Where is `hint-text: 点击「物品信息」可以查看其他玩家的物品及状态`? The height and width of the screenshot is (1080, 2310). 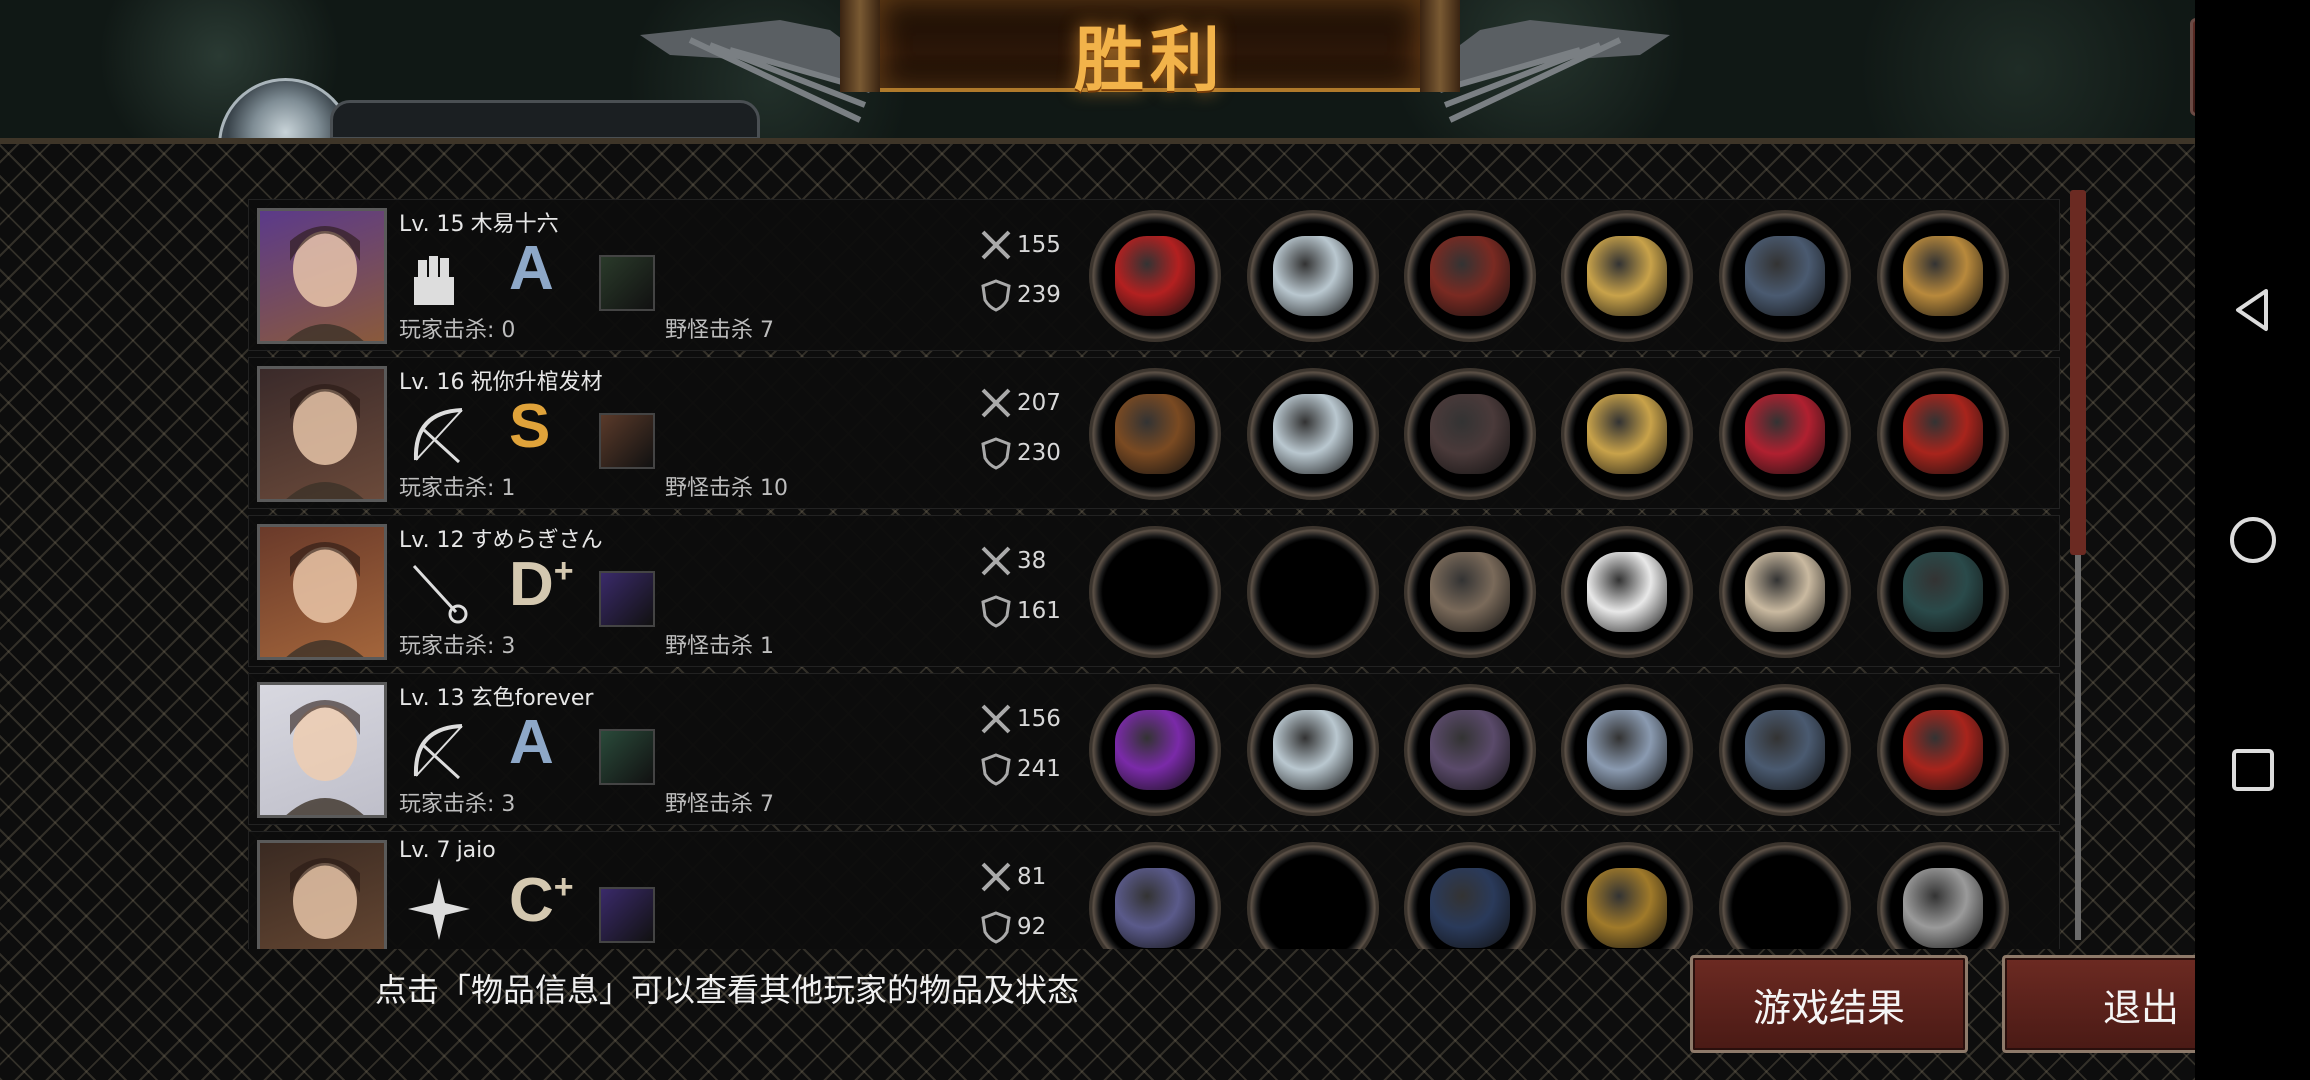 hint-text: 点击「物品信息」可以查看其他玩家的物品及状态 is located at coordinates (727, 990).